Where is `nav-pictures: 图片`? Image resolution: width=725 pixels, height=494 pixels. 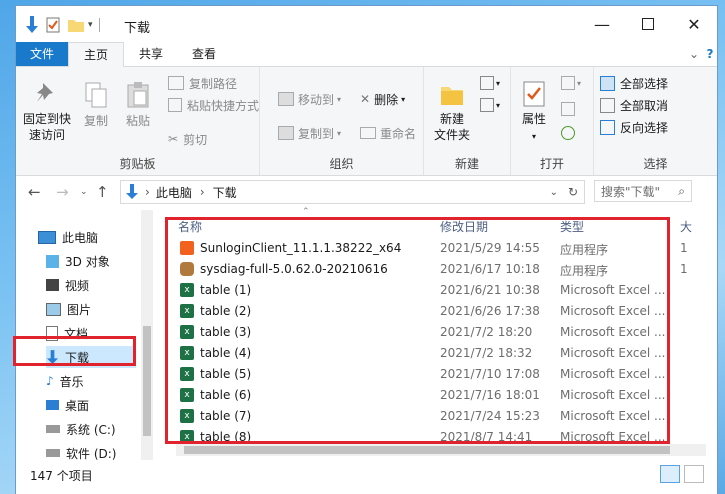 nav-pictures: 图片 is located at coordinates (68, 309).